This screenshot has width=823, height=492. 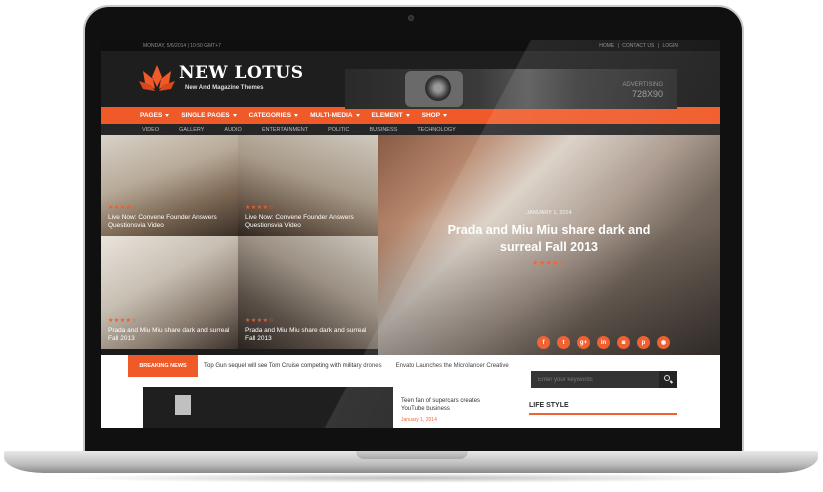 What do you see at coordinates (431, 115) in the screenshot?
I see `nav-label: SHOP` at bounding box center [431, 115].